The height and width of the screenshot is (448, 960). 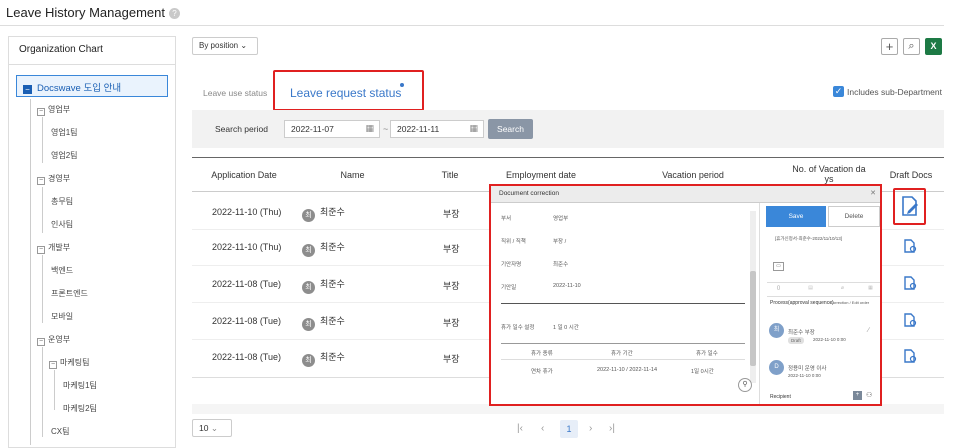 I want to click on node-label: 영업부, so click(x=59, y=109).